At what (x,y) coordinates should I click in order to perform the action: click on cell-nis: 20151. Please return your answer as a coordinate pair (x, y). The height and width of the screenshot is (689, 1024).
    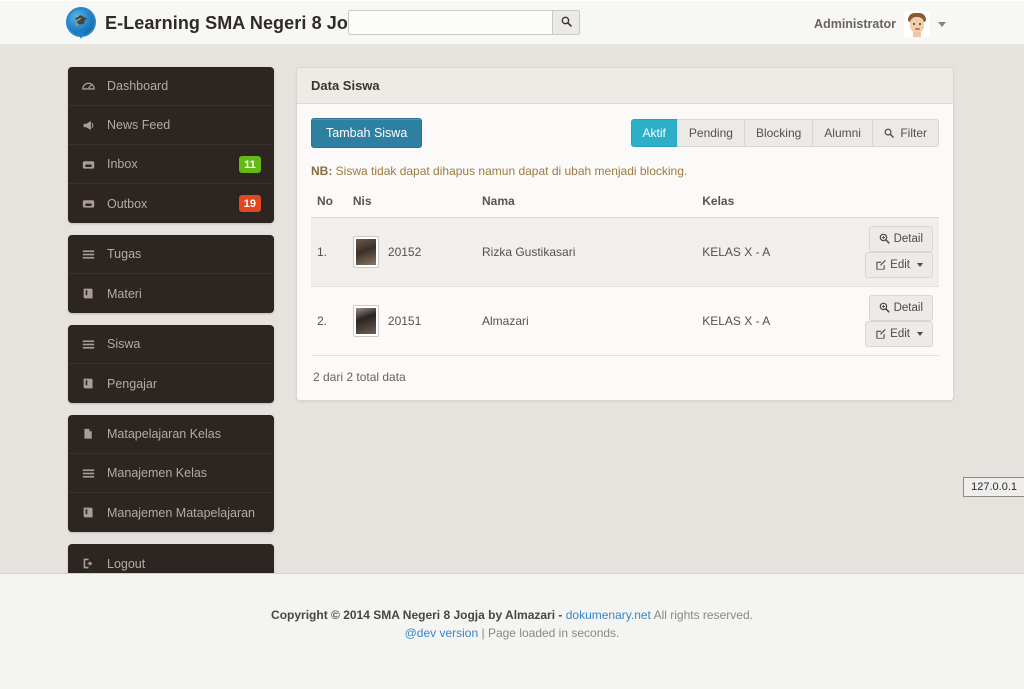
    Looking at the image, I should click on (411, 321).